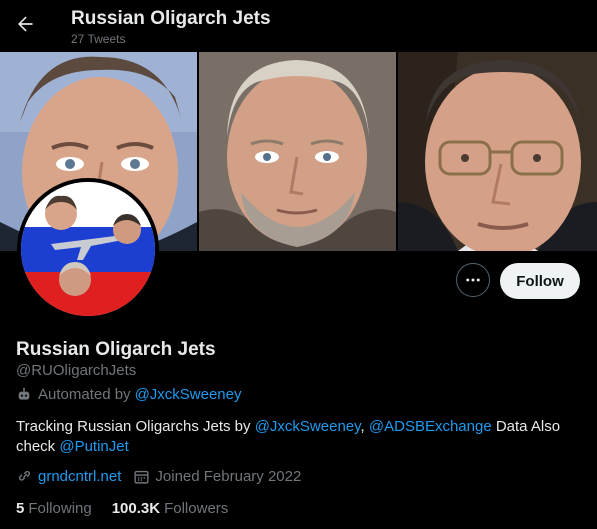 This screenshot has height=529, width=597. I want to click on profile-name: Russian Oligarch Jets, so click(116, 349).